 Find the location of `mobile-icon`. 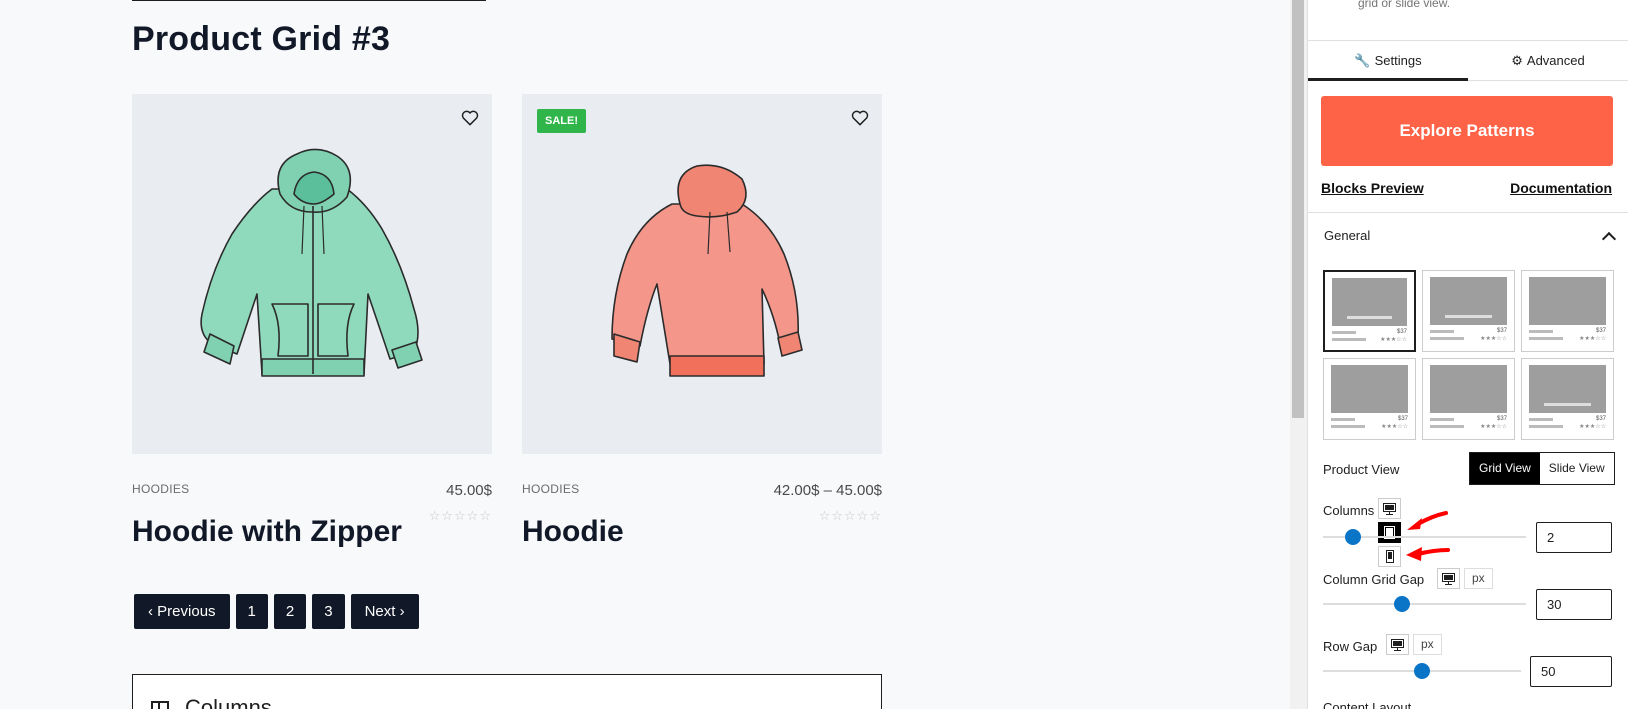

mobile-icon is located at coordinates (1389, 556).